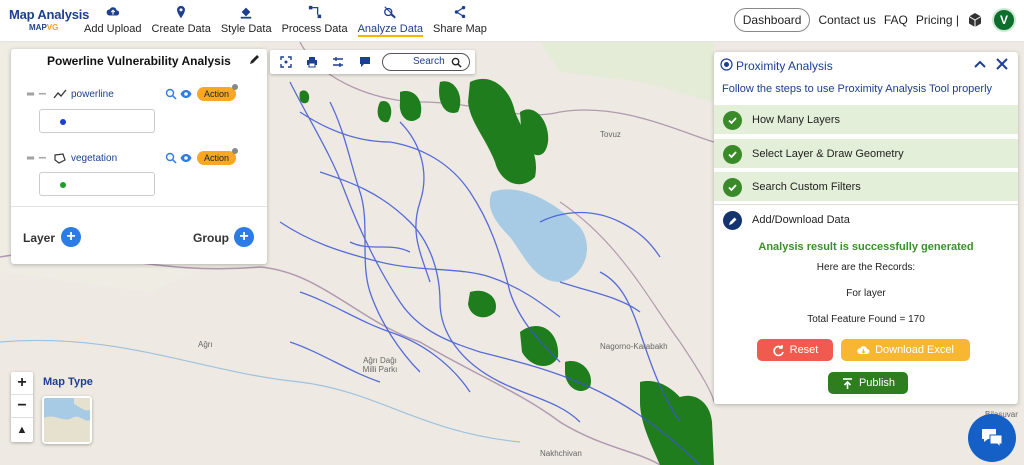 The height and width of the screenshot is (465, 1024). Describe the element at coordinates (726, 64) in the screenshot. I see `proximity-tool-icon` at that location.